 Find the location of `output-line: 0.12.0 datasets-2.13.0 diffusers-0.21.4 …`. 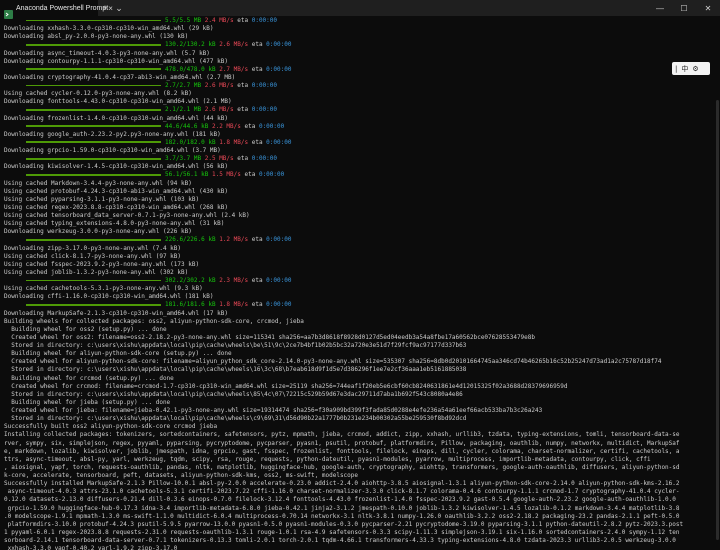

output-line: 0.12.0 datasets-2.13.0 diffusers-0.21.4 … is located at coordinates (340, 500).